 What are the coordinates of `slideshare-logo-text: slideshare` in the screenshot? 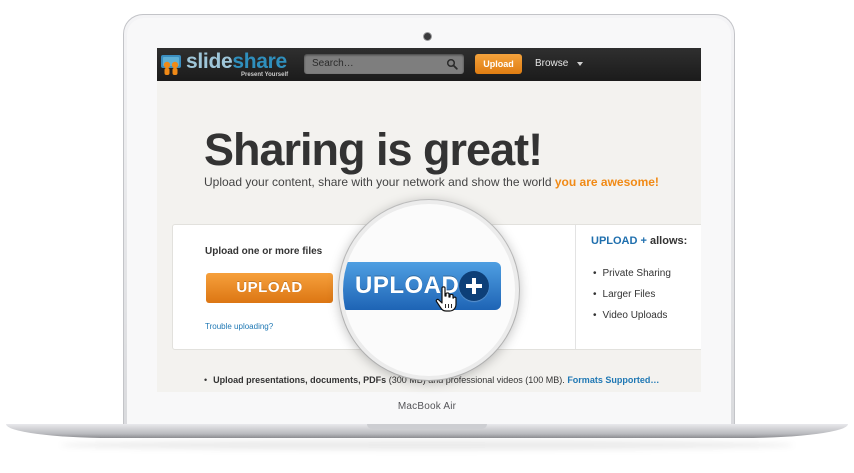 It's located at (236, 62).